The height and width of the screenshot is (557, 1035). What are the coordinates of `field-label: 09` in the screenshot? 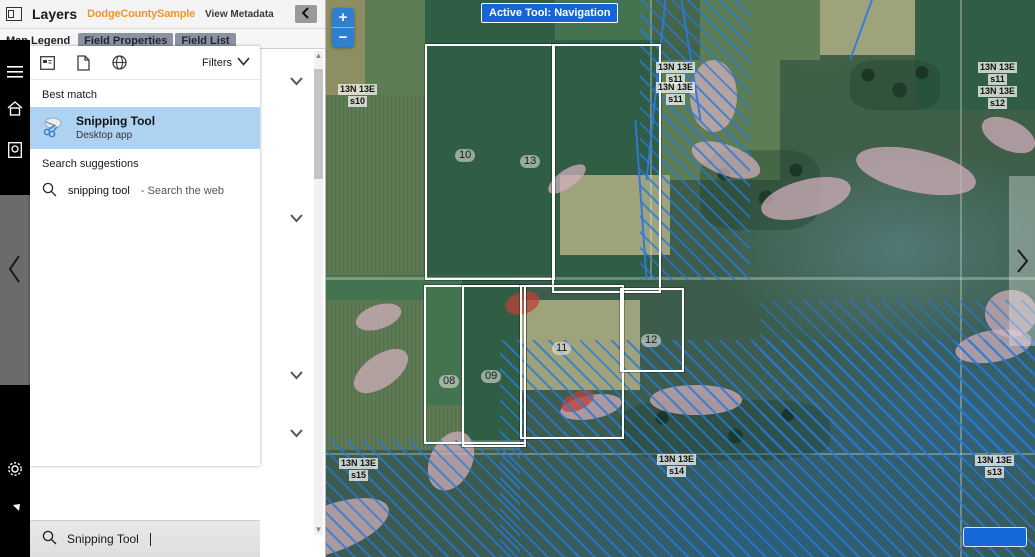 It's located at (491, 376).